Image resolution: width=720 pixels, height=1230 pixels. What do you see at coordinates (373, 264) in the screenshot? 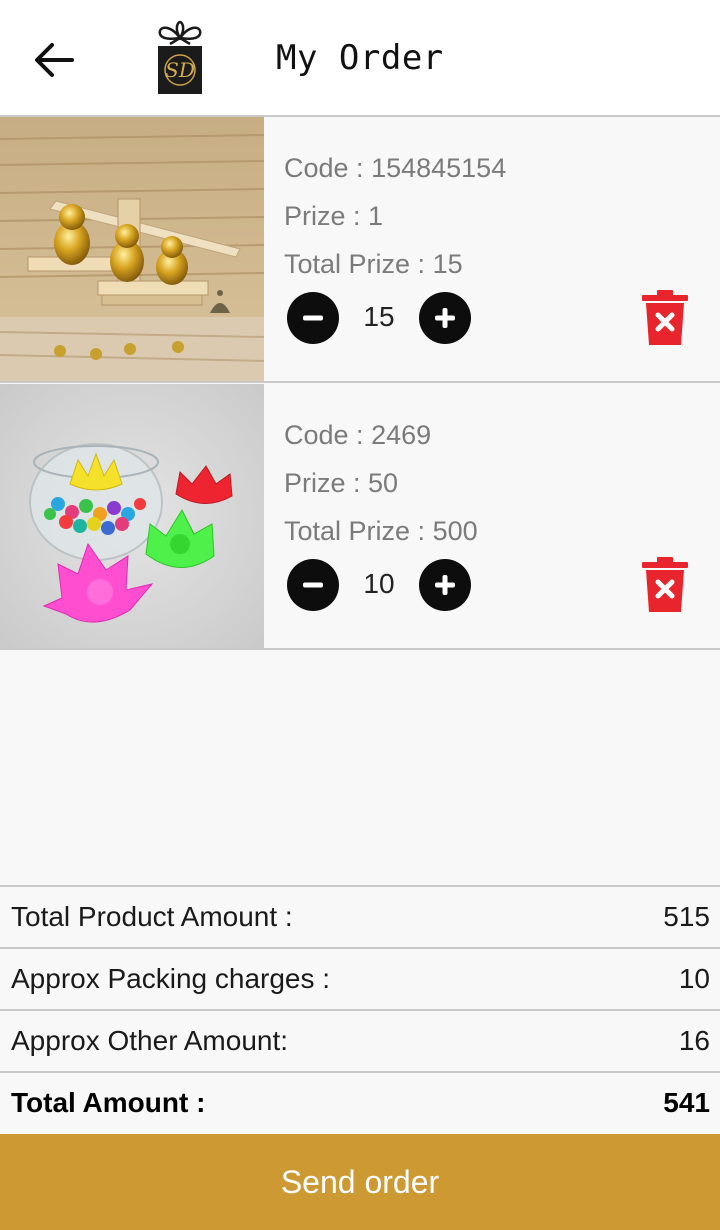
I see `item-total-prize: Total Prize : 15` at bounding box center [373, 264].